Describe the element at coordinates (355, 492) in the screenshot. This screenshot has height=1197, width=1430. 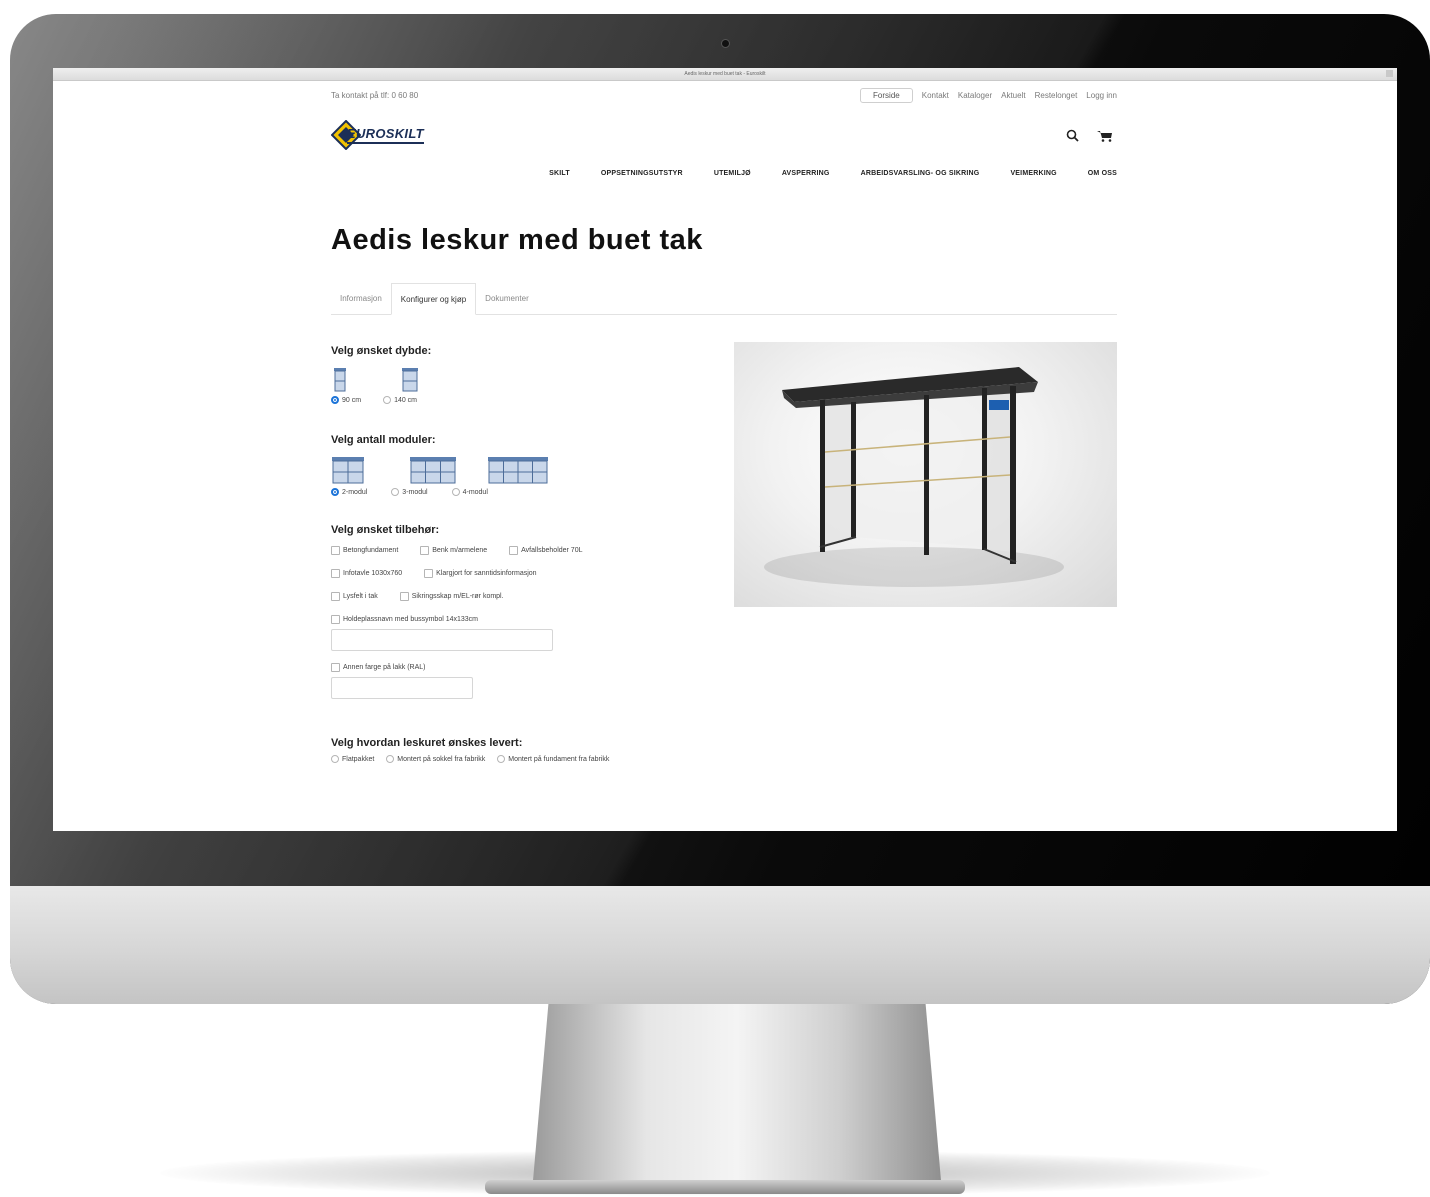
I see `module-option-label: 2-modul` at that location.